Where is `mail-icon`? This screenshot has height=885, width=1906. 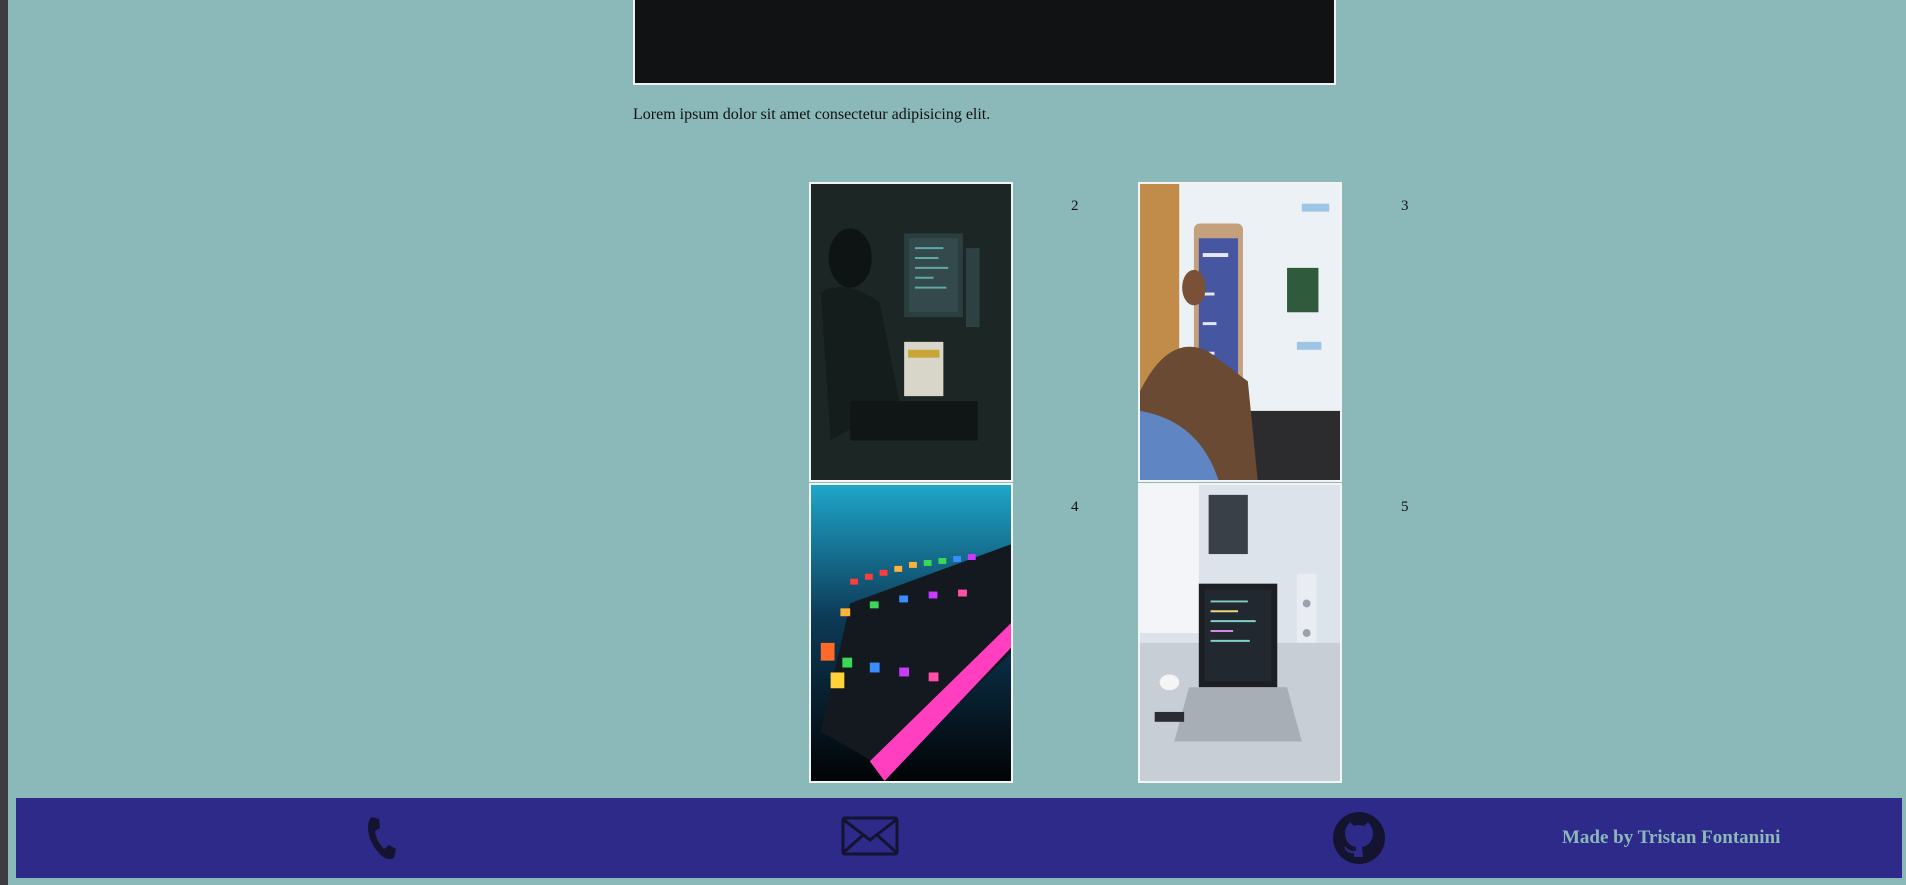 mail-icon is located at coordinates (870, 836).